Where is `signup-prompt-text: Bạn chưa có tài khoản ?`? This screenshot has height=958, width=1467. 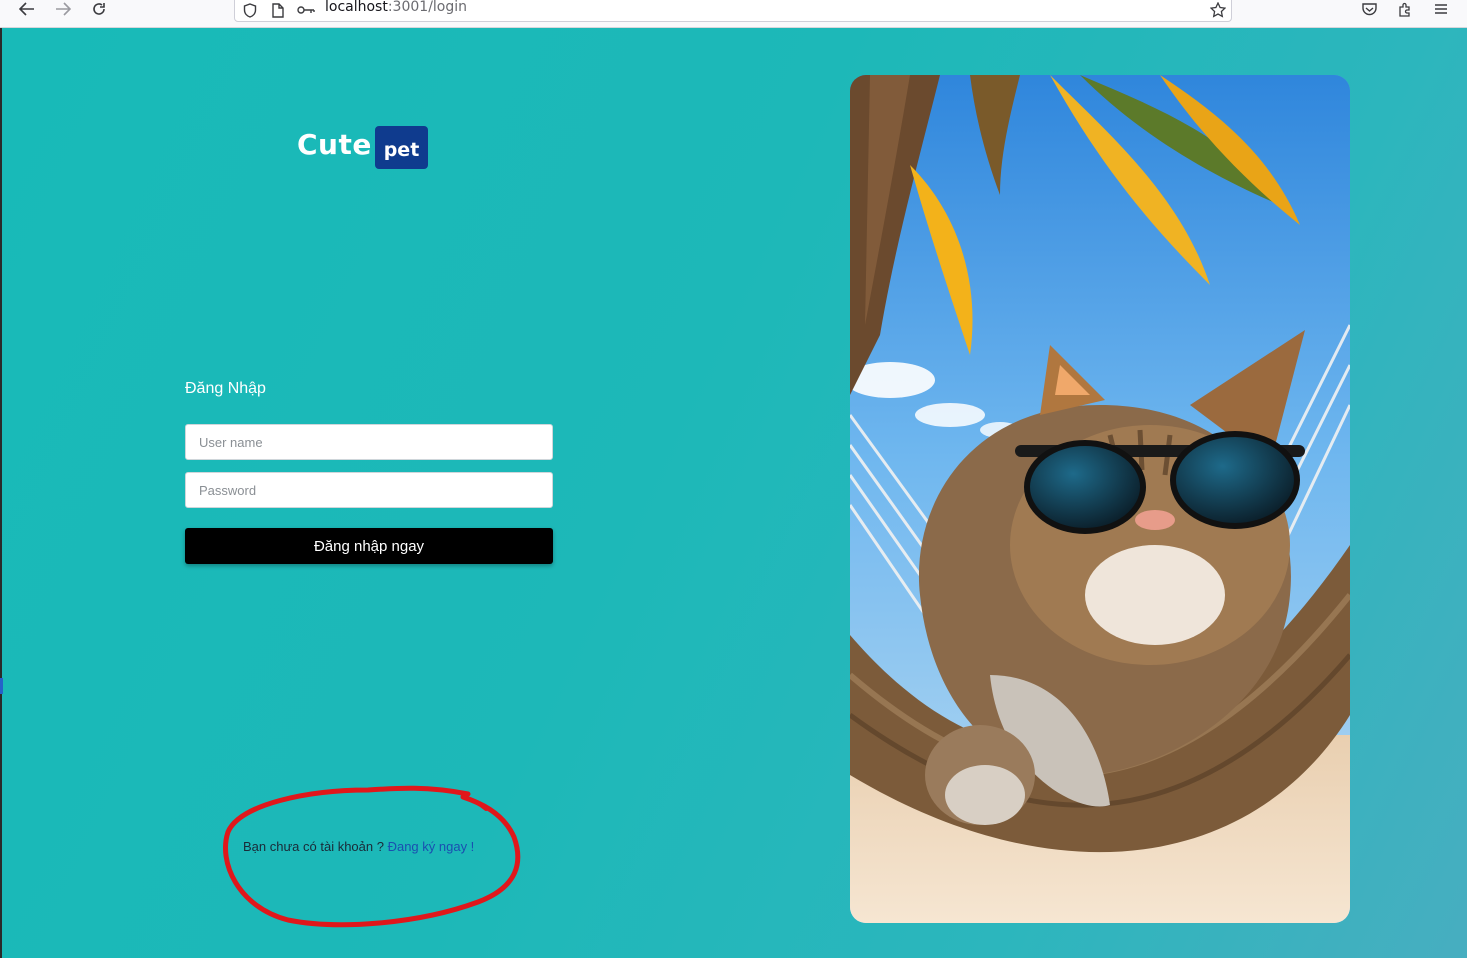 signup-prompt-text: Bạn chưa có tài khoản ? is located at coordinates (315, 846).